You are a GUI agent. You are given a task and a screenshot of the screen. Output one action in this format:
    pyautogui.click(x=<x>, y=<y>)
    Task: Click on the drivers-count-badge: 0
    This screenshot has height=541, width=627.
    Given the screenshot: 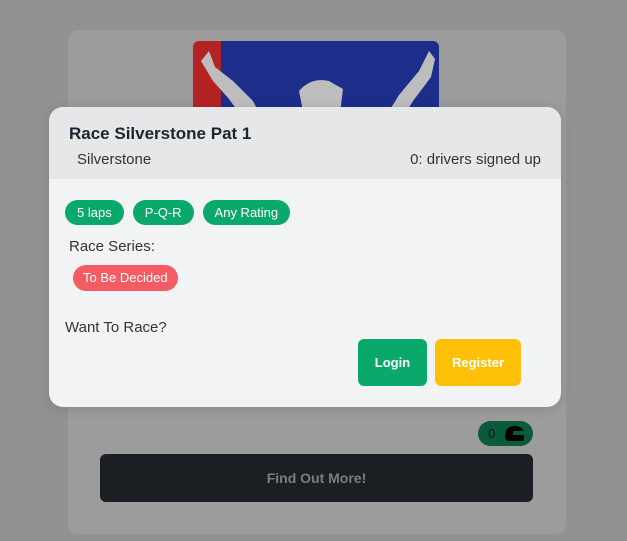 What is the action you would take?
    pyautogui.click(x=505, y=433)
    